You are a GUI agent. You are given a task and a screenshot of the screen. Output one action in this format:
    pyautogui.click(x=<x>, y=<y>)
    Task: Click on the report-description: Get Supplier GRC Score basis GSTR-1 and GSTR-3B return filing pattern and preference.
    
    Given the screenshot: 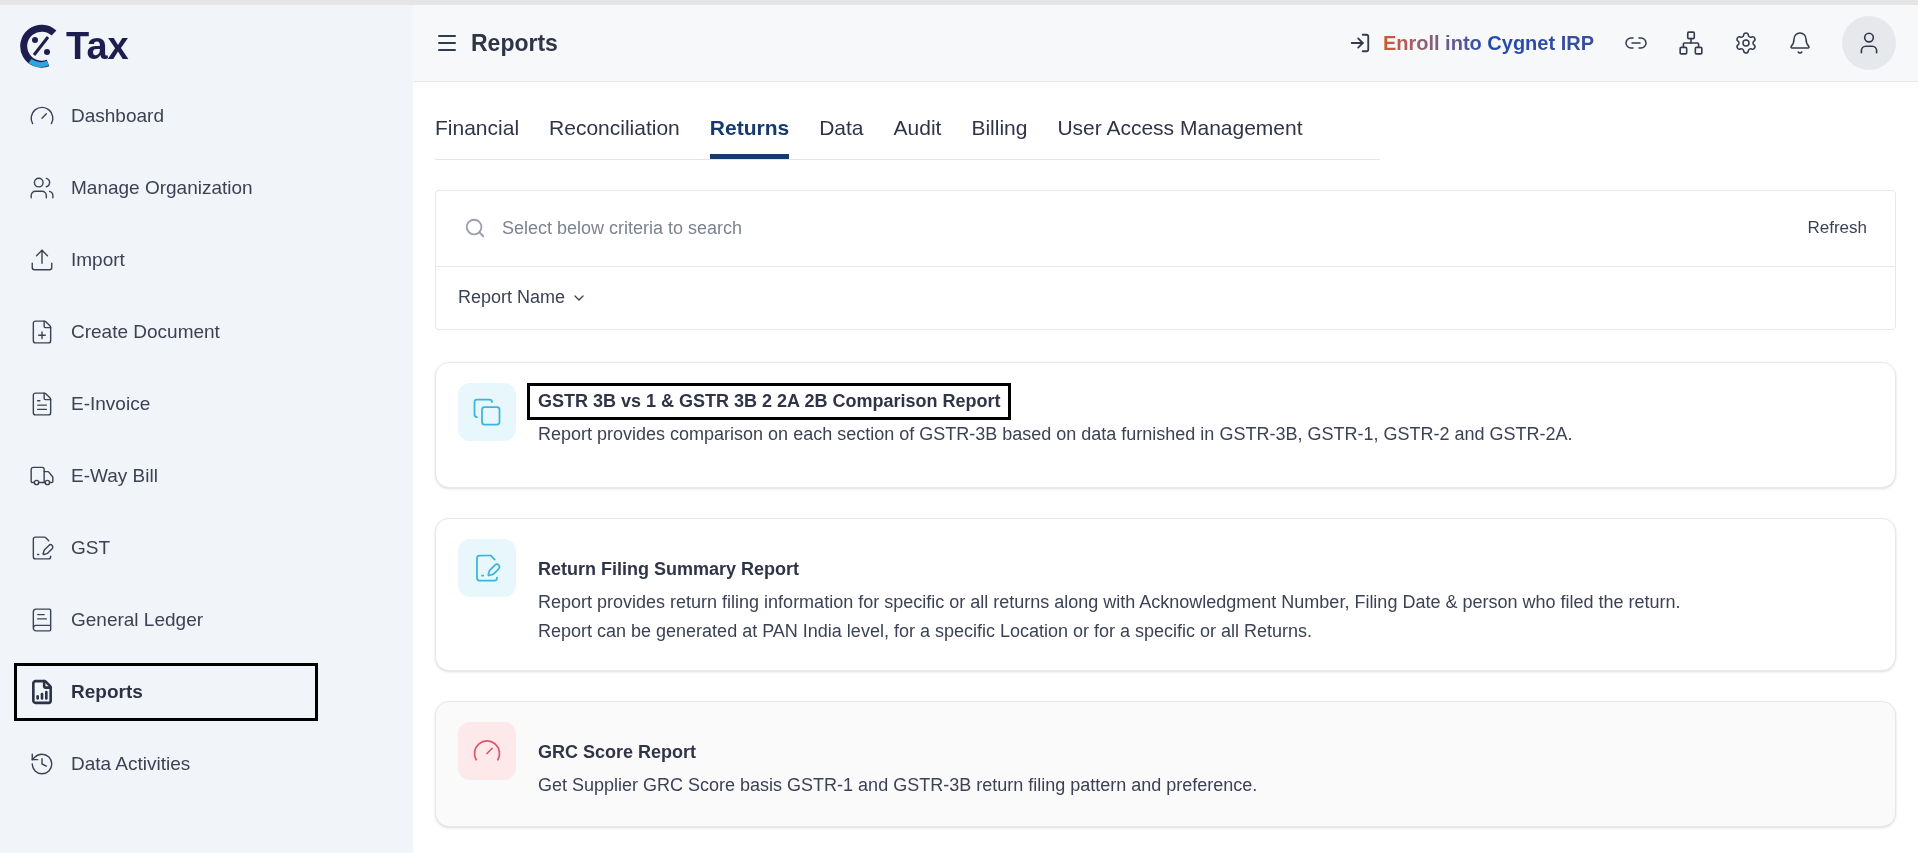 What is the action you would take?
    pyautogui.click(x=898, y=785)
    